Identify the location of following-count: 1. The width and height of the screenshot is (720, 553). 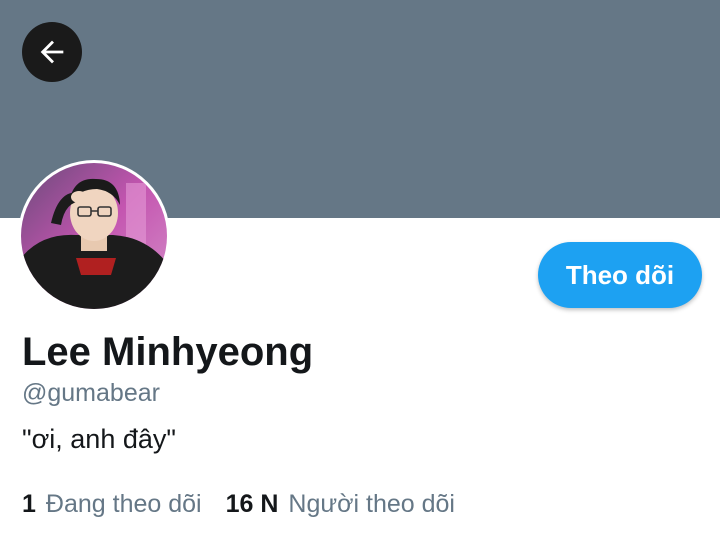
(29, 504).